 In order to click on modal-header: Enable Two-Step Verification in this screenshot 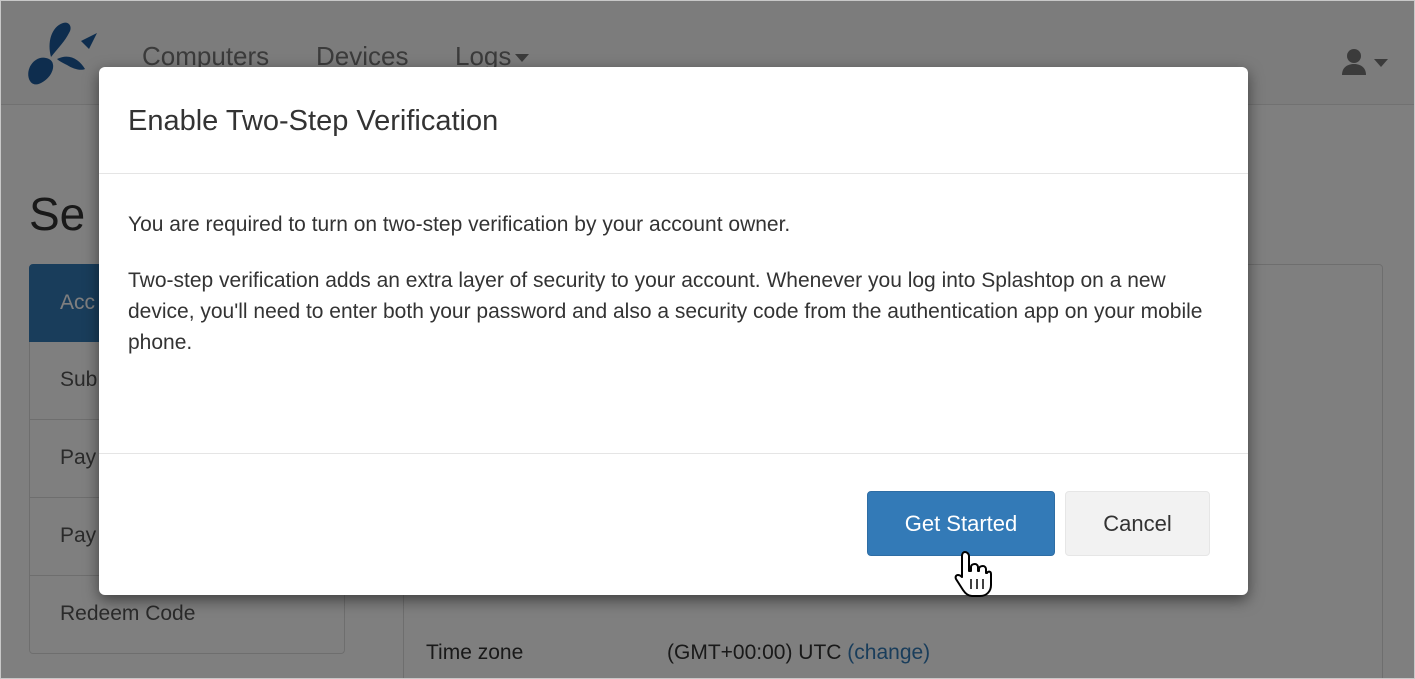, I will do `click(673, 120)`.